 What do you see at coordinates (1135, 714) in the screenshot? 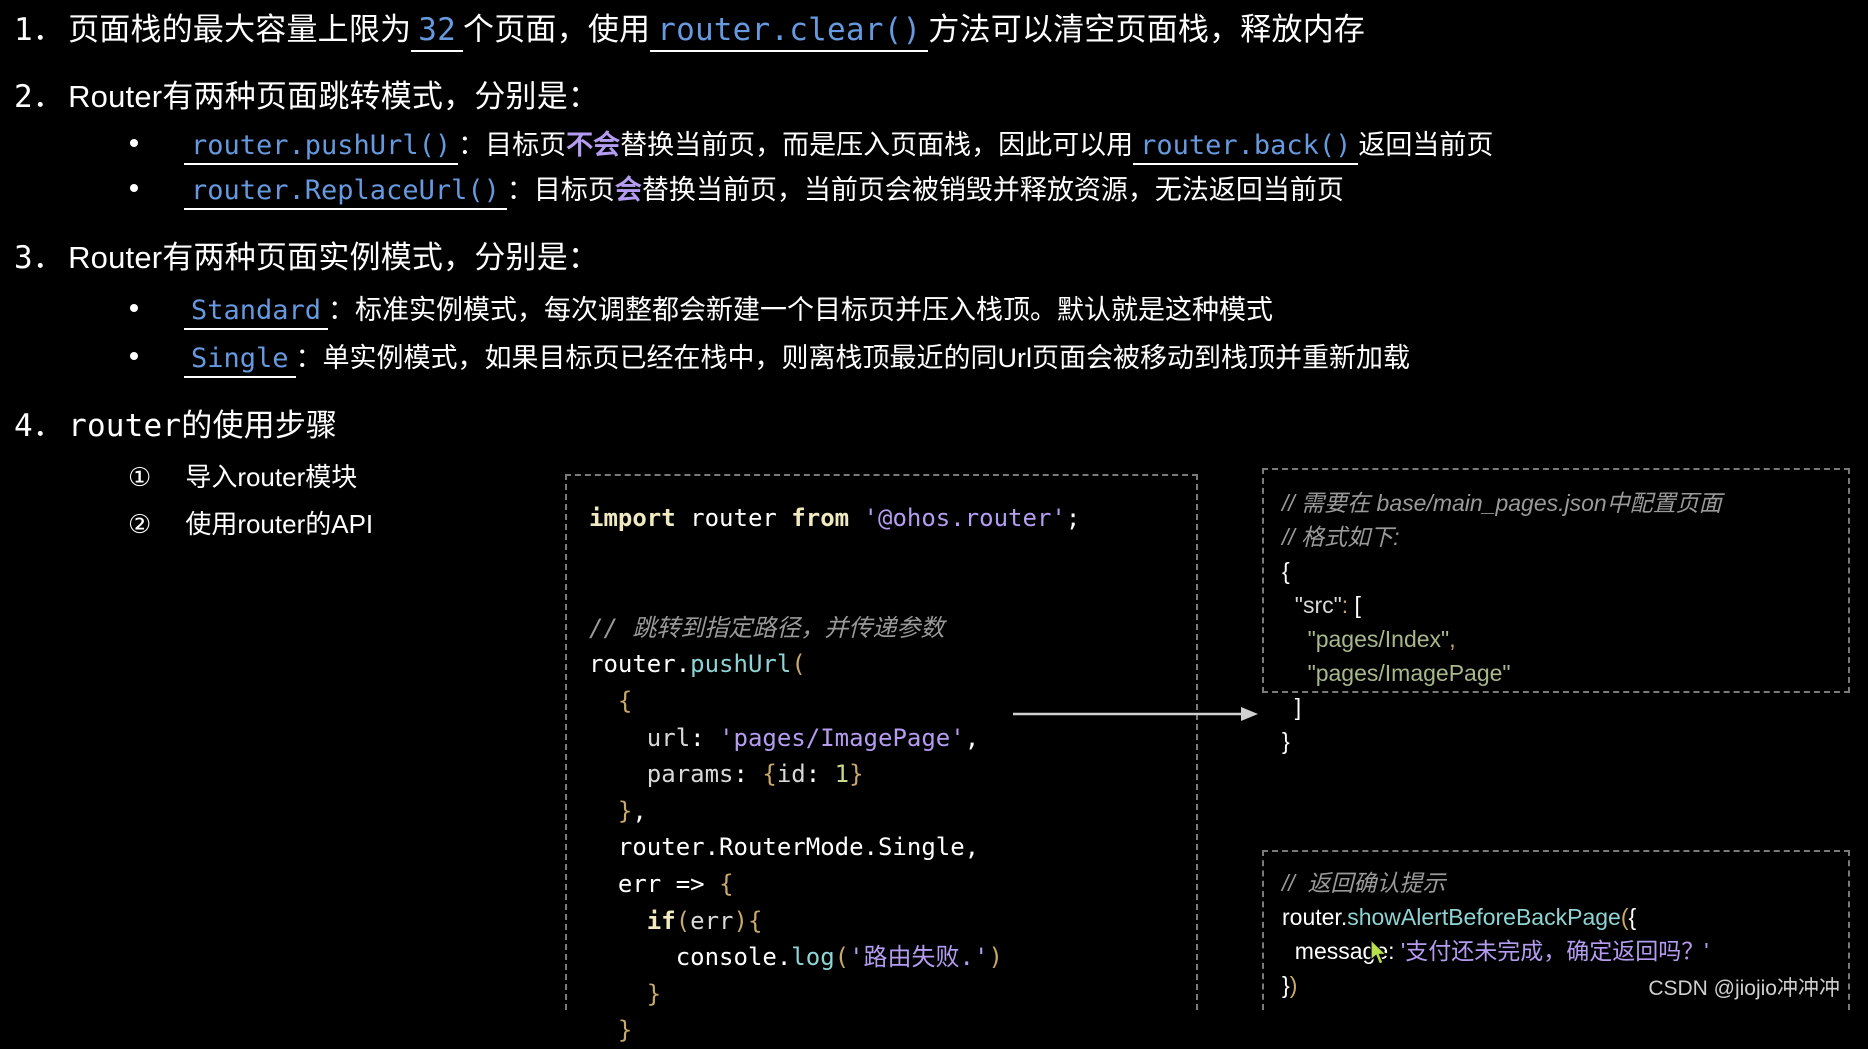
I see `arrow-url-to-config-icon` at bounding box center [1135, 714].